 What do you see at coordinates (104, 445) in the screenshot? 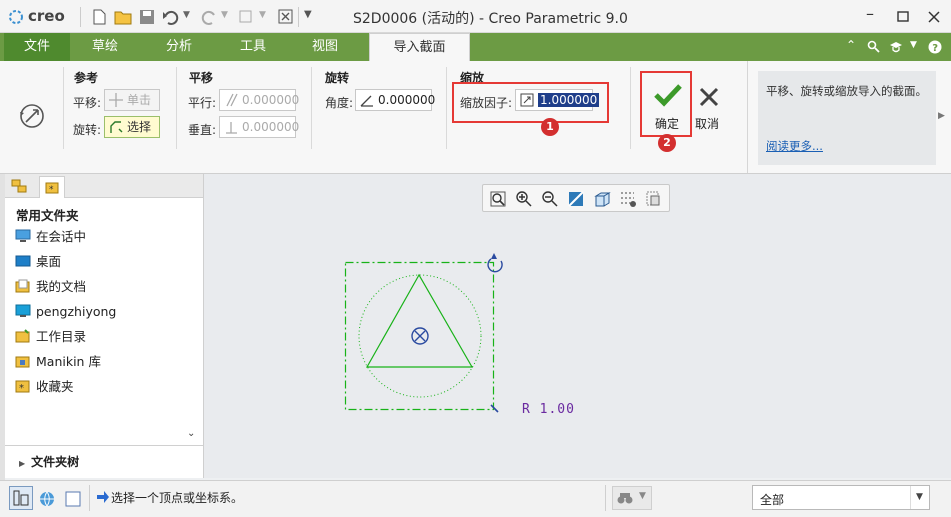
I see `panel-divider` at bounding box center [104, 445].